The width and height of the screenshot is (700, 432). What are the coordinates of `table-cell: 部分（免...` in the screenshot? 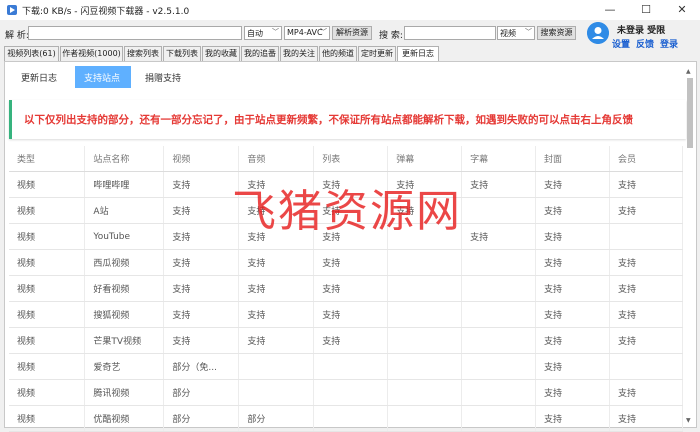 It's located at (201, 366).